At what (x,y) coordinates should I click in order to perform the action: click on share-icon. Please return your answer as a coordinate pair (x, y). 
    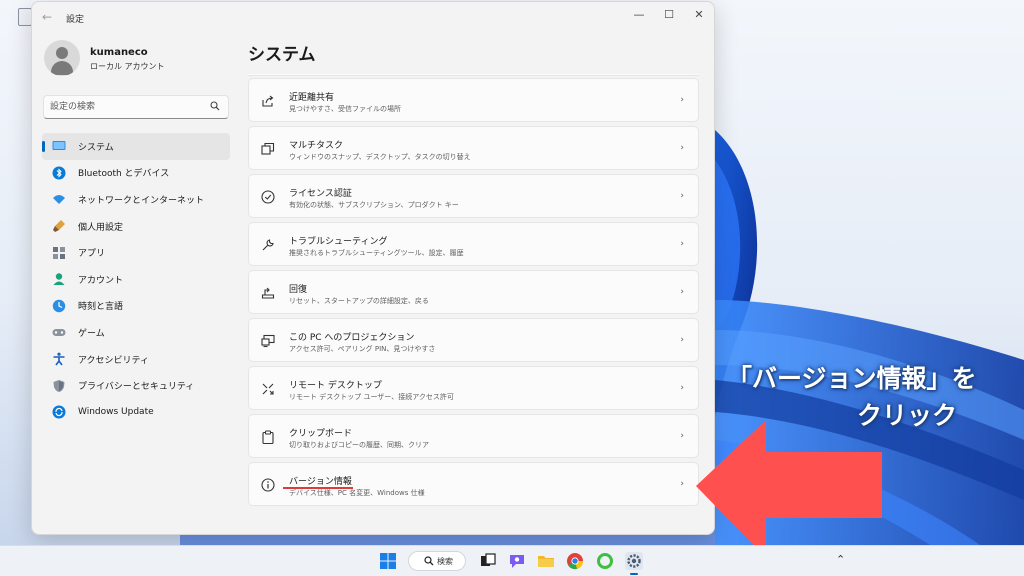
    Looking at the image, I should click on (268, 101).